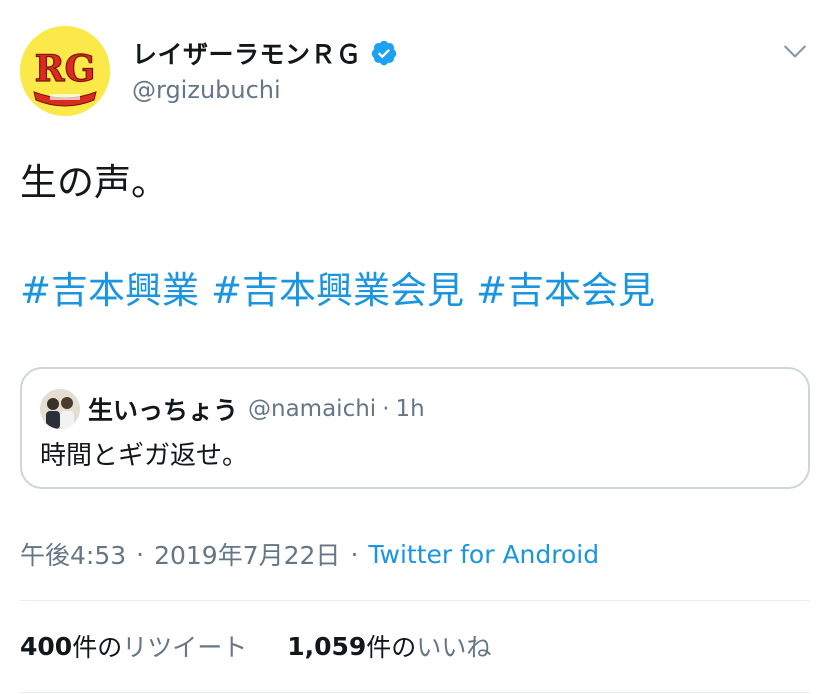 The width and height of the screenshot is (828, 694). Describe the element at coordinates (206, 90) in the screenshot. I see `author-handle: @rgizubuchi` at that location.